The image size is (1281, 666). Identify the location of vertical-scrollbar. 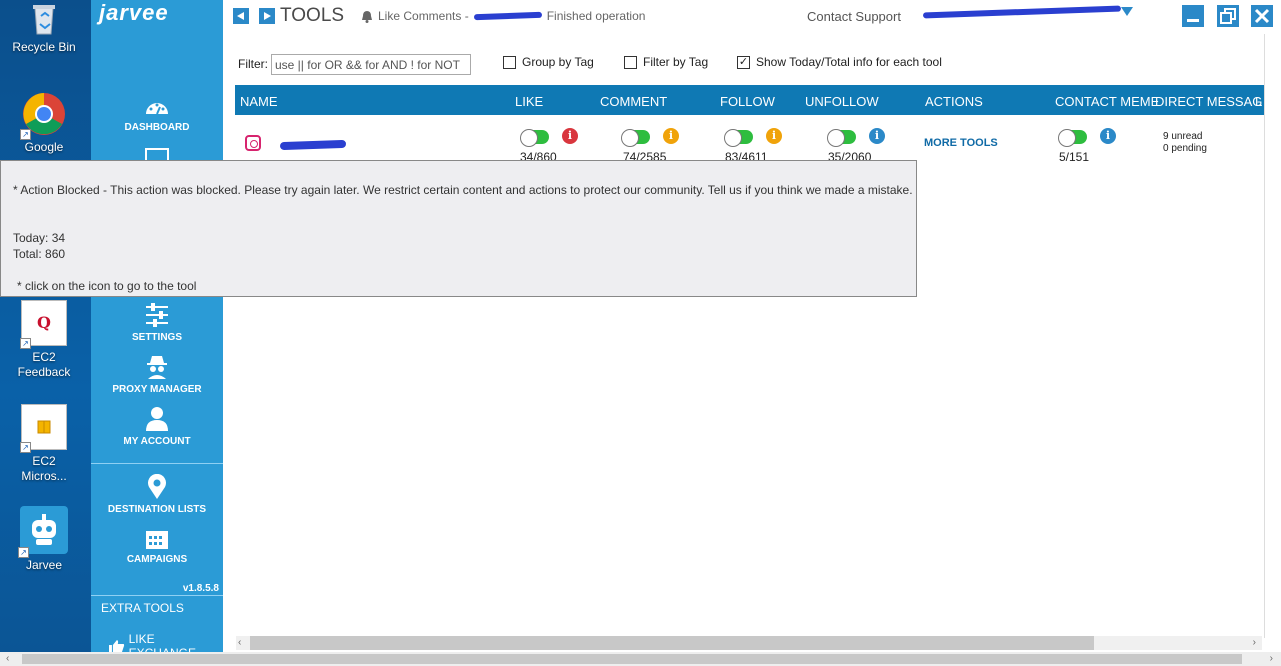
(1272, 336).